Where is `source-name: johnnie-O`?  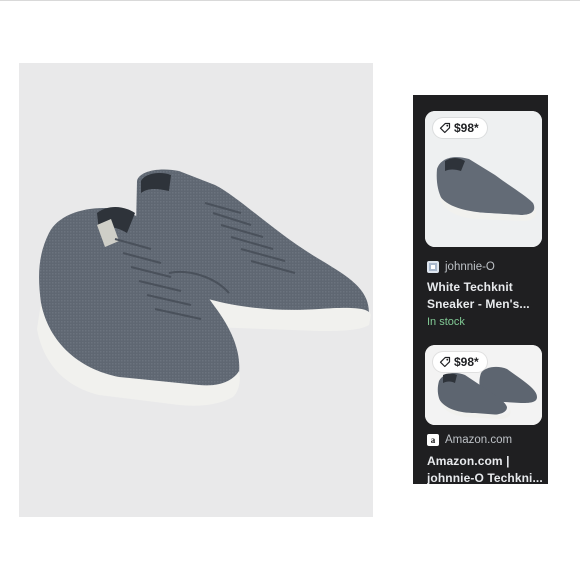 source-name: johnnie-O is located at coordinates (470, 267).